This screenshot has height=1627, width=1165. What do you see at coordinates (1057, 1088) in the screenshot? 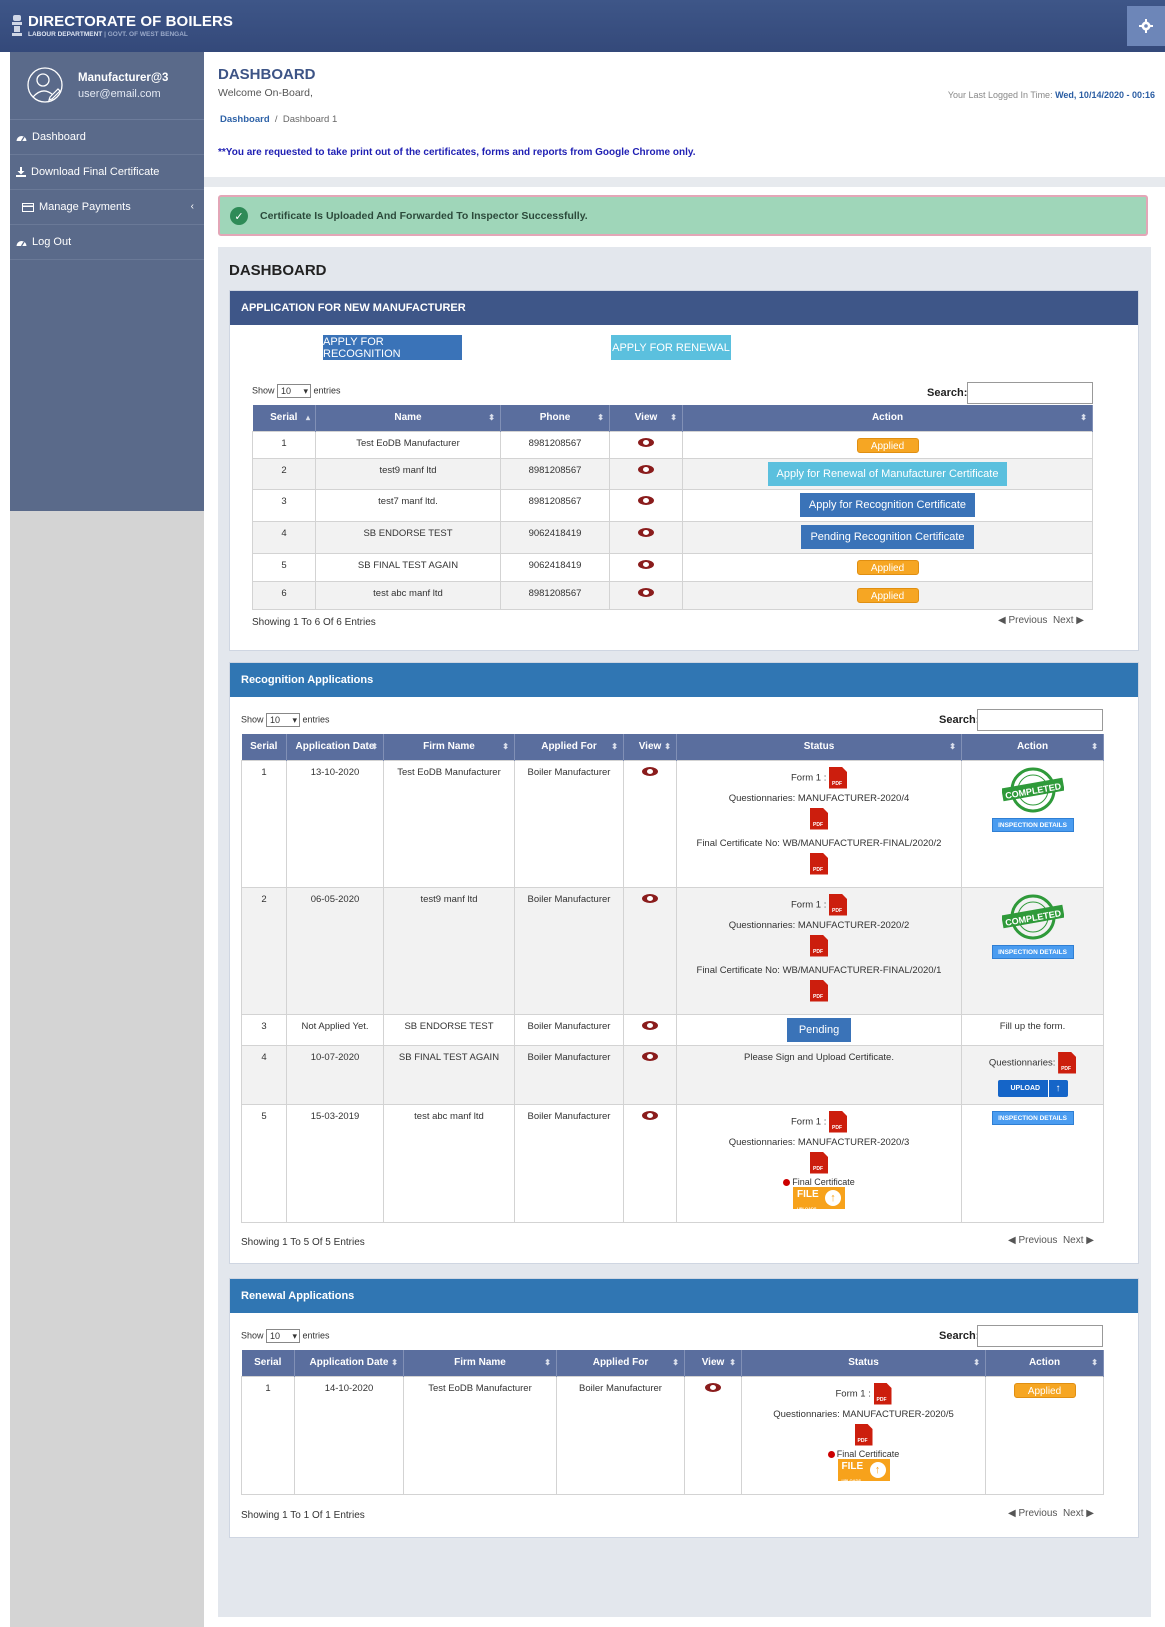
I see `upload-arrow-icon: ↑` at bounding box center [1057, 1088].